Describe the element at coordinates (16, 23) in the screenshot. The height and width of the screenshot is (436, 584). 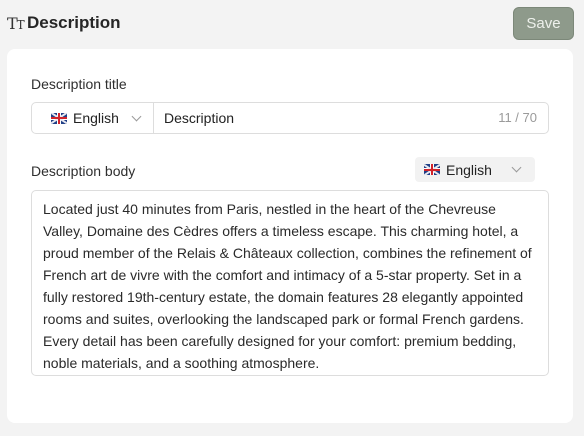
I see `text-type-icon: TT` at that location.